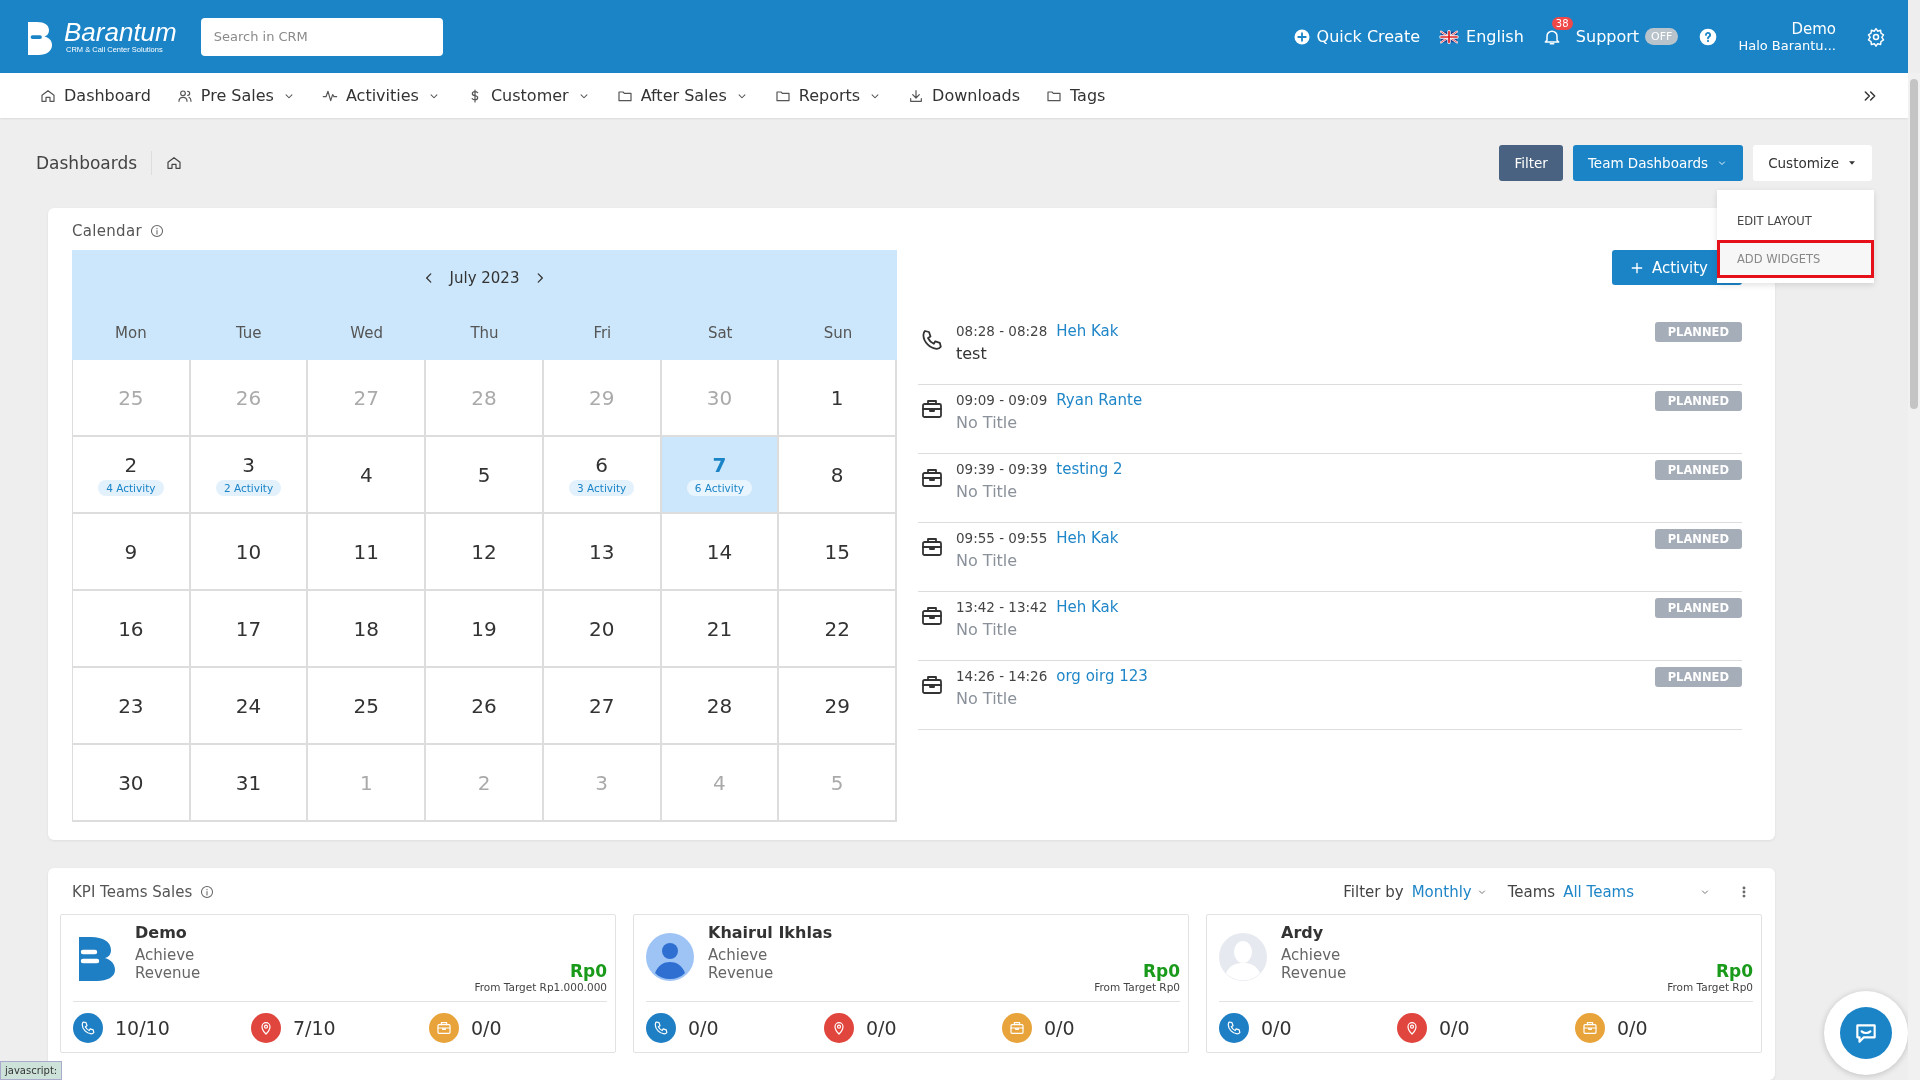 Image resolution: width=1920 pixels, height=1080 pixels. I want to click on day-cell: 14, so click(720, 552).